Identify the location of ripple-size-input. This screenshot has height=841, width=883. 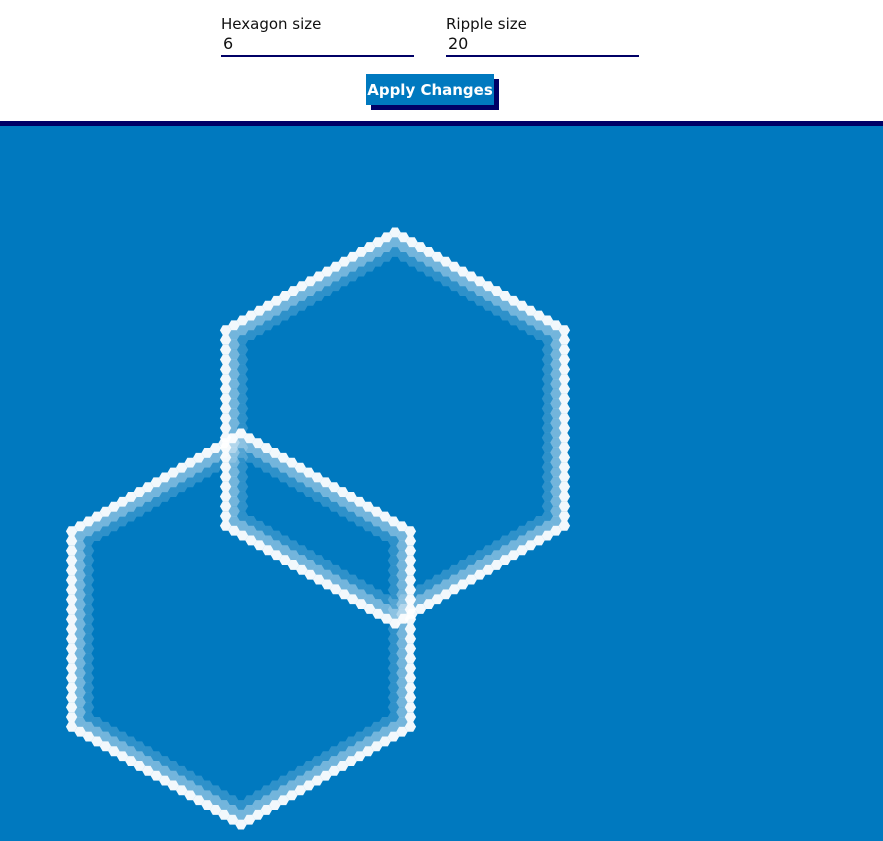
(542, 45).